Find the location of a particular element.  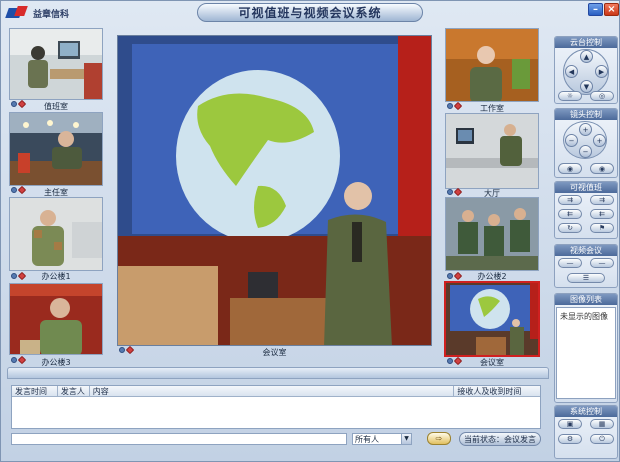

close-icon: × is located at coordinates (611, 9).